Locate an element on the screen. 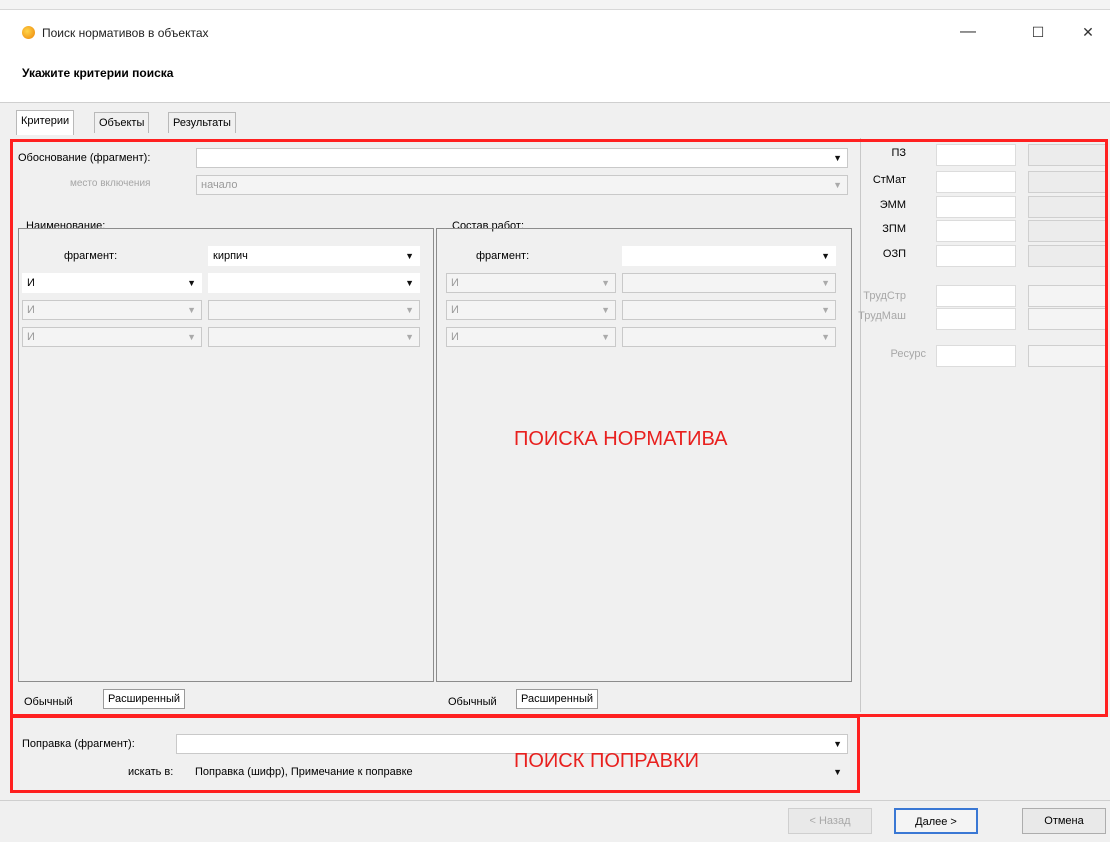 The width and height of the screenshot is (1110, 842). trudstr-label: ТрудСтр is located at coordinates (884, 296).